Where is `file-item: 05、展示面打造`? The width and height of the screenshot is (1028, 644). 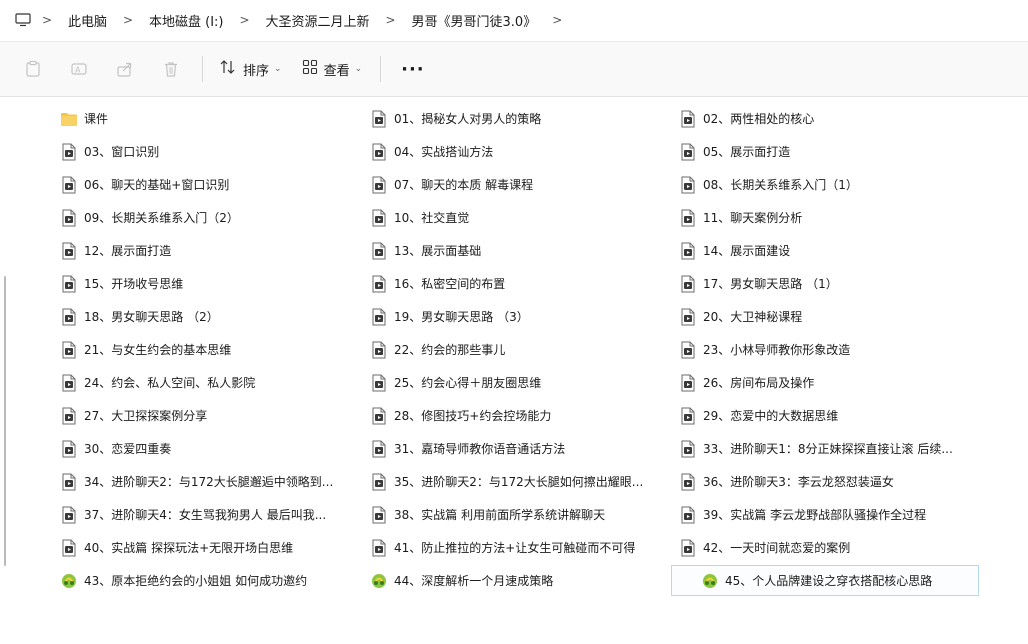 file-item: 05、展示面打造 is located at coordinates (829, 151).